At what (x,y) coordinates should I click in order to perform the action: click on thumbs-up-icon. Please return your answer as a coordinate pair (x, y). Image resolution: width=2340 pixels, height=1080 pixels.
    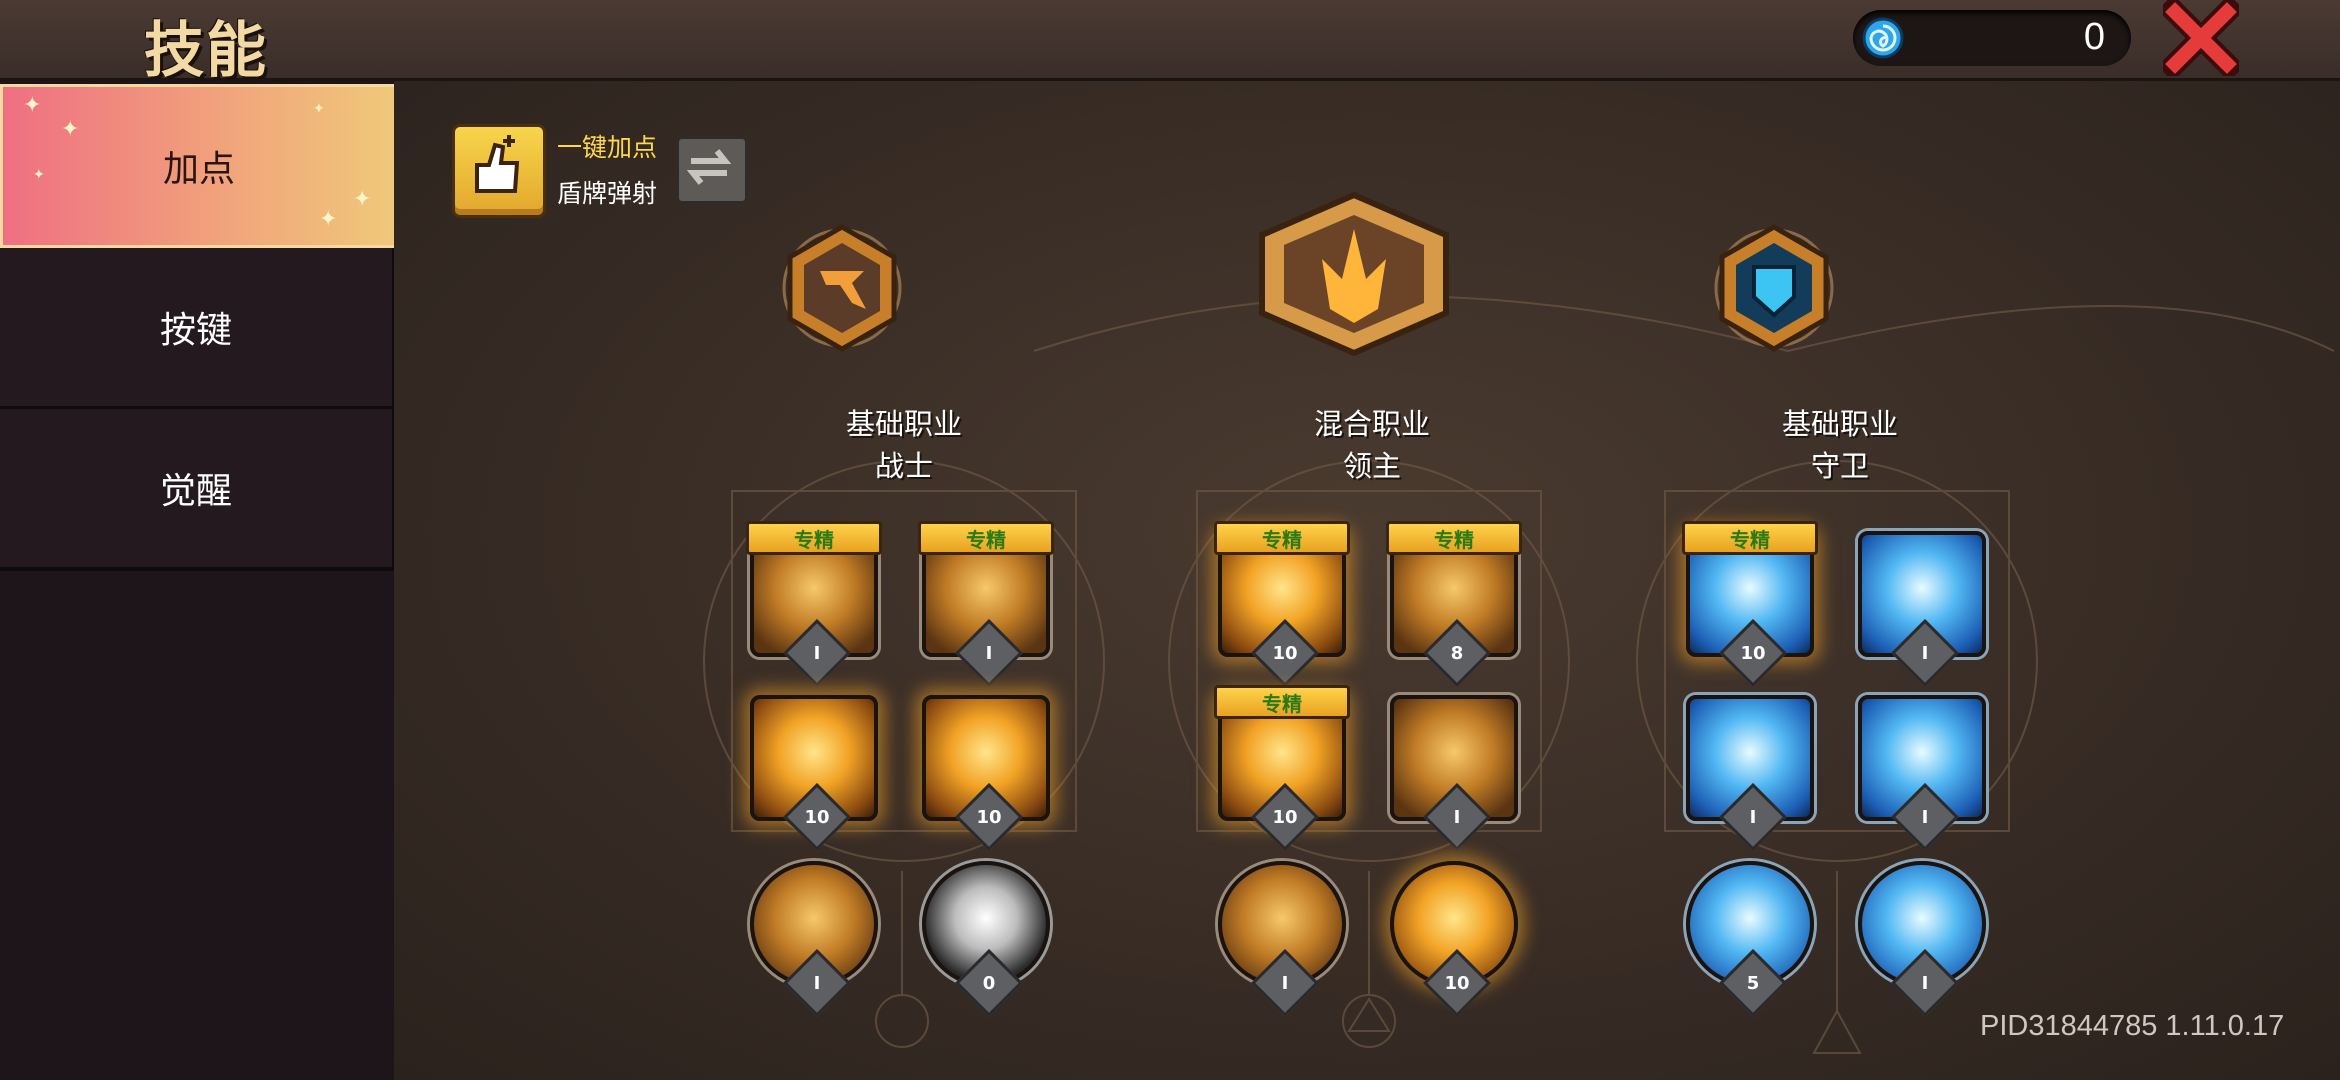
    Looking at the image, I should click on (497, 164).